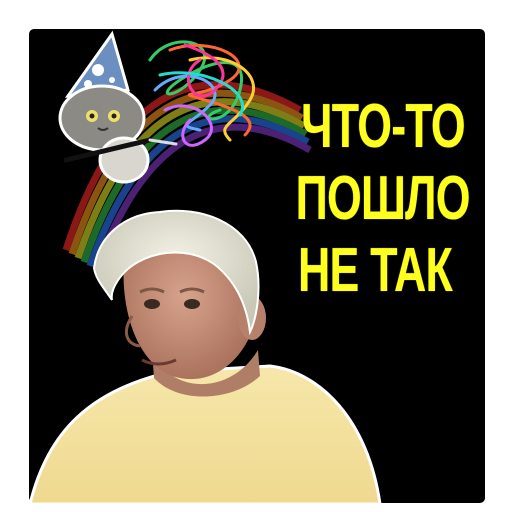  What do you see at coordinates (383, 198) in the screenshot?
I see `caption-line-2: ПОШЛО` at bounding box center [383, 198].